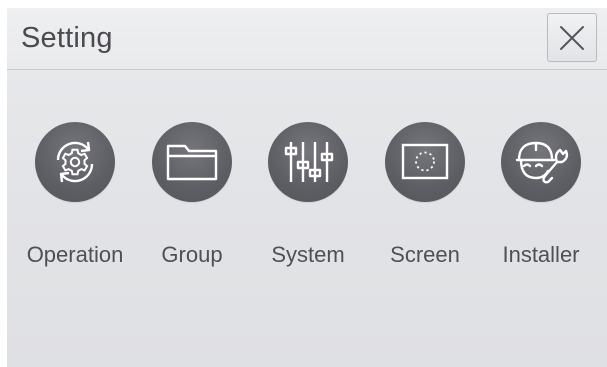 The height and width of the screenshot is (367, 607). I want to click on menu-item-group: Group, so click(192, 197).